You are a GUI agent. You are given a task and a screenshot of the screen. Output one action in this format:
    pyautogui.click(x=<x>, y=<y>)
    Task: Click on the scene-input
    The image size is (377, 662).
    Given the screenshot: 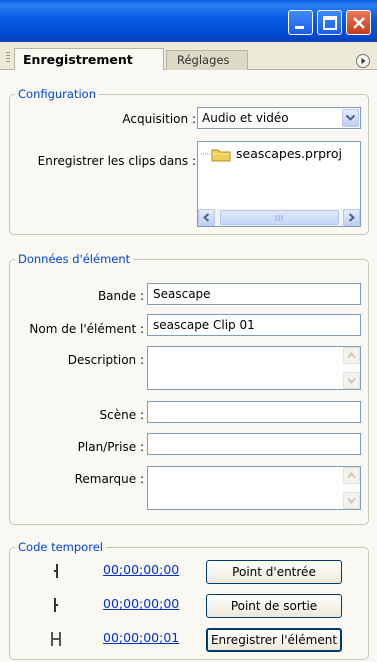 What is the action you would take?
    pyautogui.click(x=254, y=412)
    